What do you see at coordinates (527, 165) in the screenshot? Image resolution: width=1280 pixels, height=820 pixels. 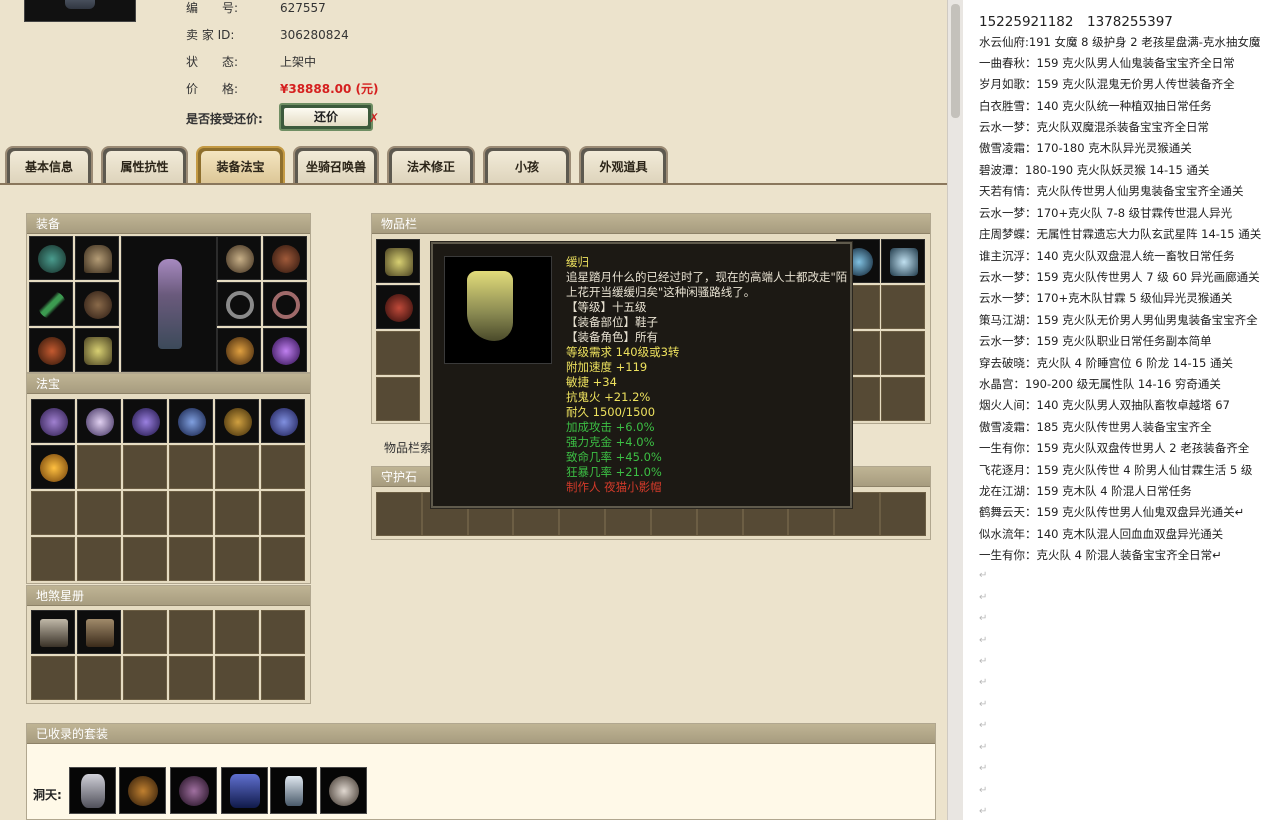 I see `tab-children: 小孩` at bounding box center [527, 165].